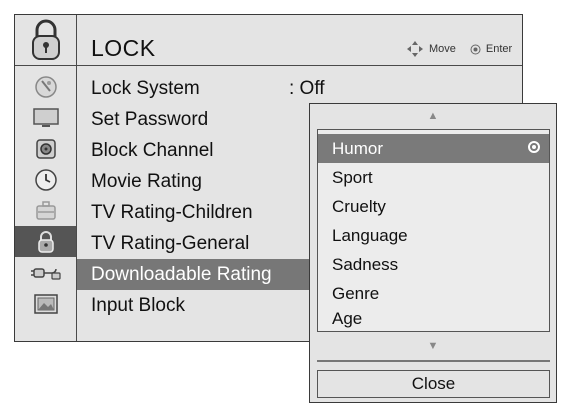 The image size is (566, 409). I want to click on move-hint-label: Move, so click(442, 49).